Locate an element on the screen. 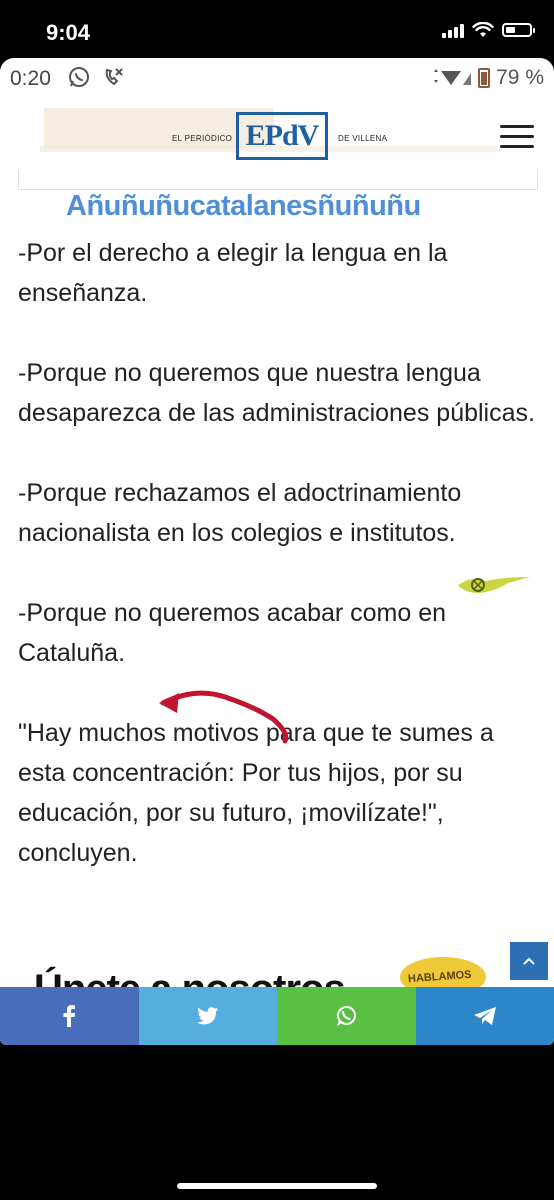  site-header: EL PERIÓDICO EPdV DE VILLENA is located at coordinates (277, 134).